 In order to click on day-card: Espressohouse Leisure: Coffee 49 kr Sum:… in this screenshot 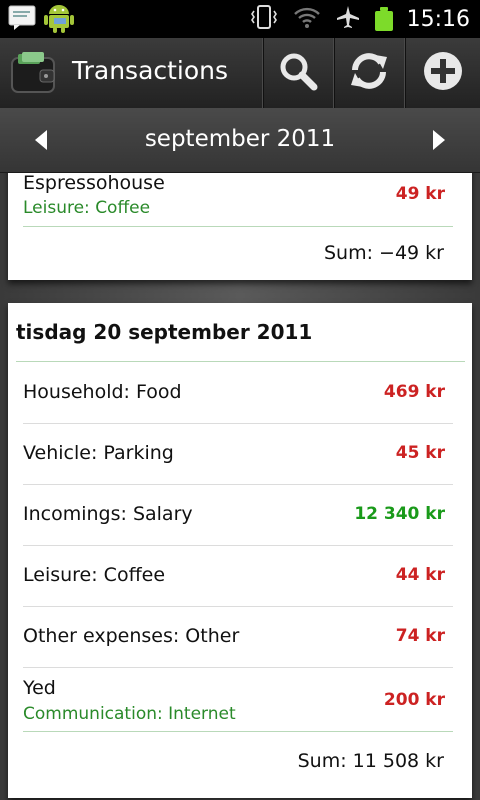, I will do `click(240, 226)`.